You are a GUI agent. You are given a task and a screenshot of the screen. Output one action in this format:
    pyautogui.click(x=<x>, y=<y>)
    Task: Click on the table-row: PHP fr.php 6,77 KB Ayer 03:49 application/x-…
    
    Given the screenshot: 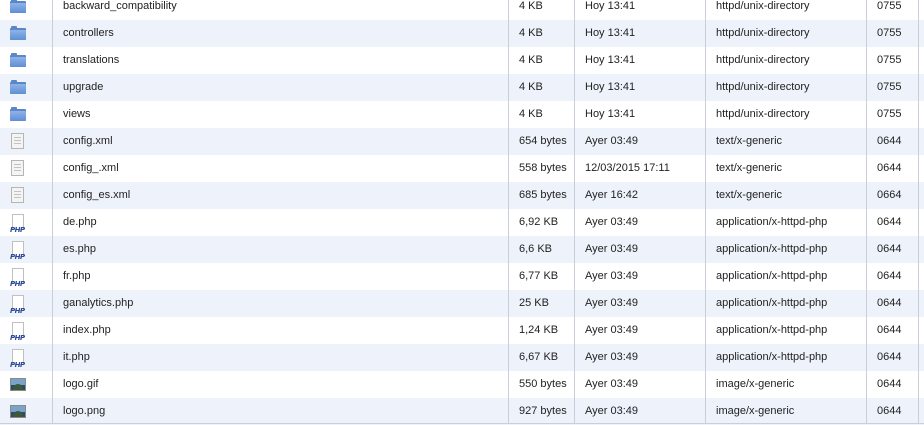 What is the action you would take?
    pyautogui.click(x=462, y=276)
    